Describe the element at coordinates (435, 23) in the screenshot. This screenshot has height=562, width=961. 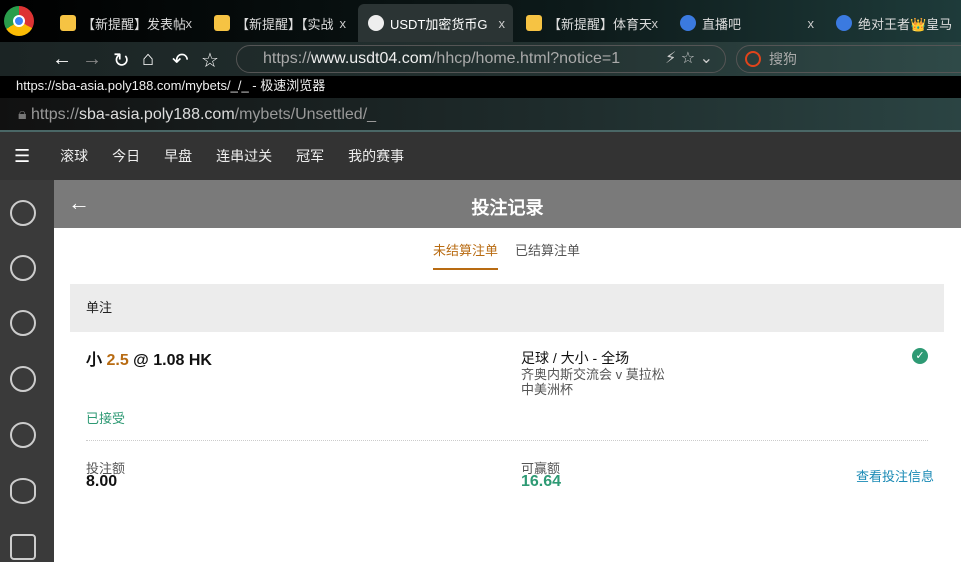
I see `browser-tab-active: USDT加密货币G x` at that location.